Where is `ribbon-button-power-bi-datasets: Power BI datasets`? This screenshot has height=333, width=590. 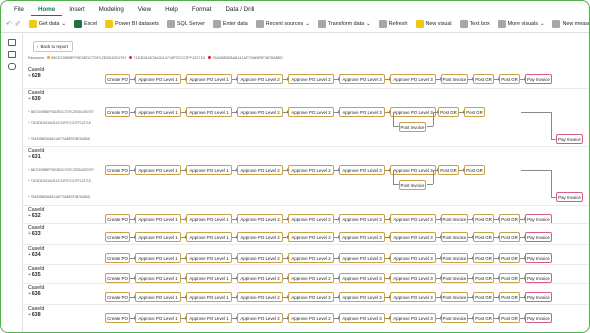 ribbon-button-power-bi-datasets: Power BI datasets is located at coordinates (132, 24).